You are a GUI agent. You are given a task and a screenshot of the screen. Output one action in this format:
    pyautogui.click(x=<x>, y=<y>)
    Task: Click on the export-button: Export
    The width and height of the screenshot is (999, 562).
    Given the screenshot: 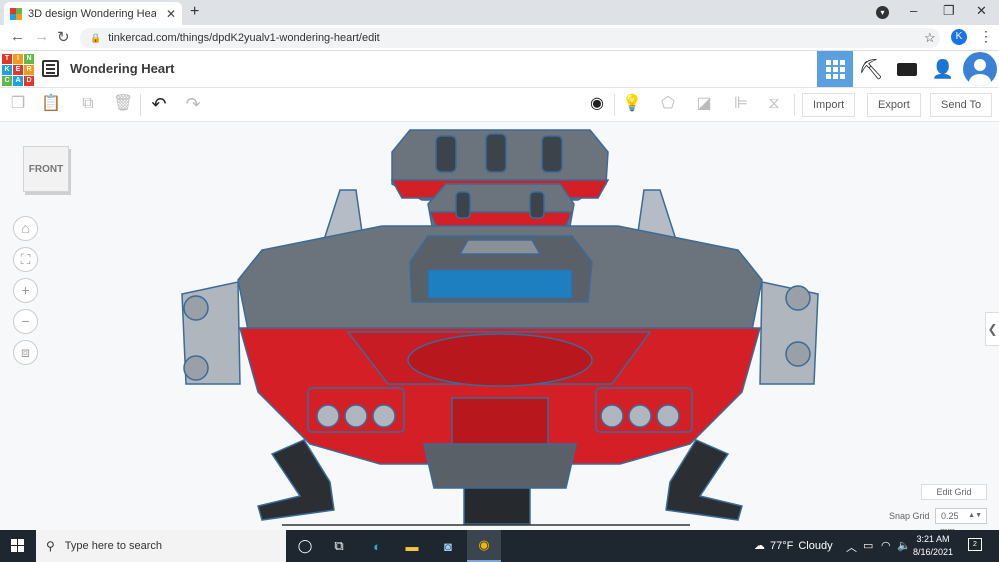 What is the action you would take?
    pyautogui.click(x=894, y=105)
    